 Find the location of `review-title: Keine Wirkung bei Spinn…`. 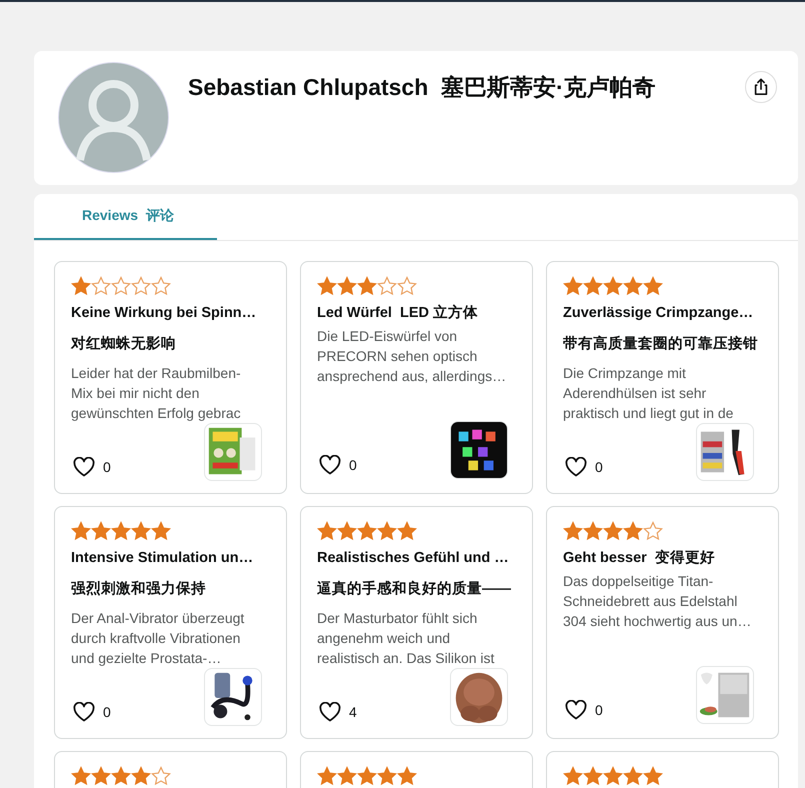

review-title: Keine Wirkung bei Spinn… is located at coordinates (171, 313).